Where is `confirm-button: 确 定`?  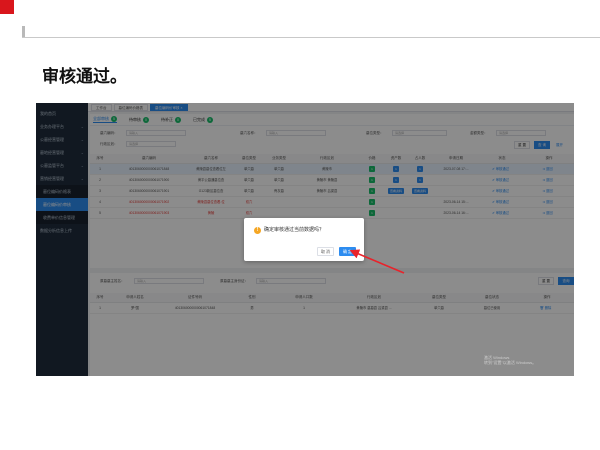
confirm-button: 确 定 is located at coordinates (347, 251).